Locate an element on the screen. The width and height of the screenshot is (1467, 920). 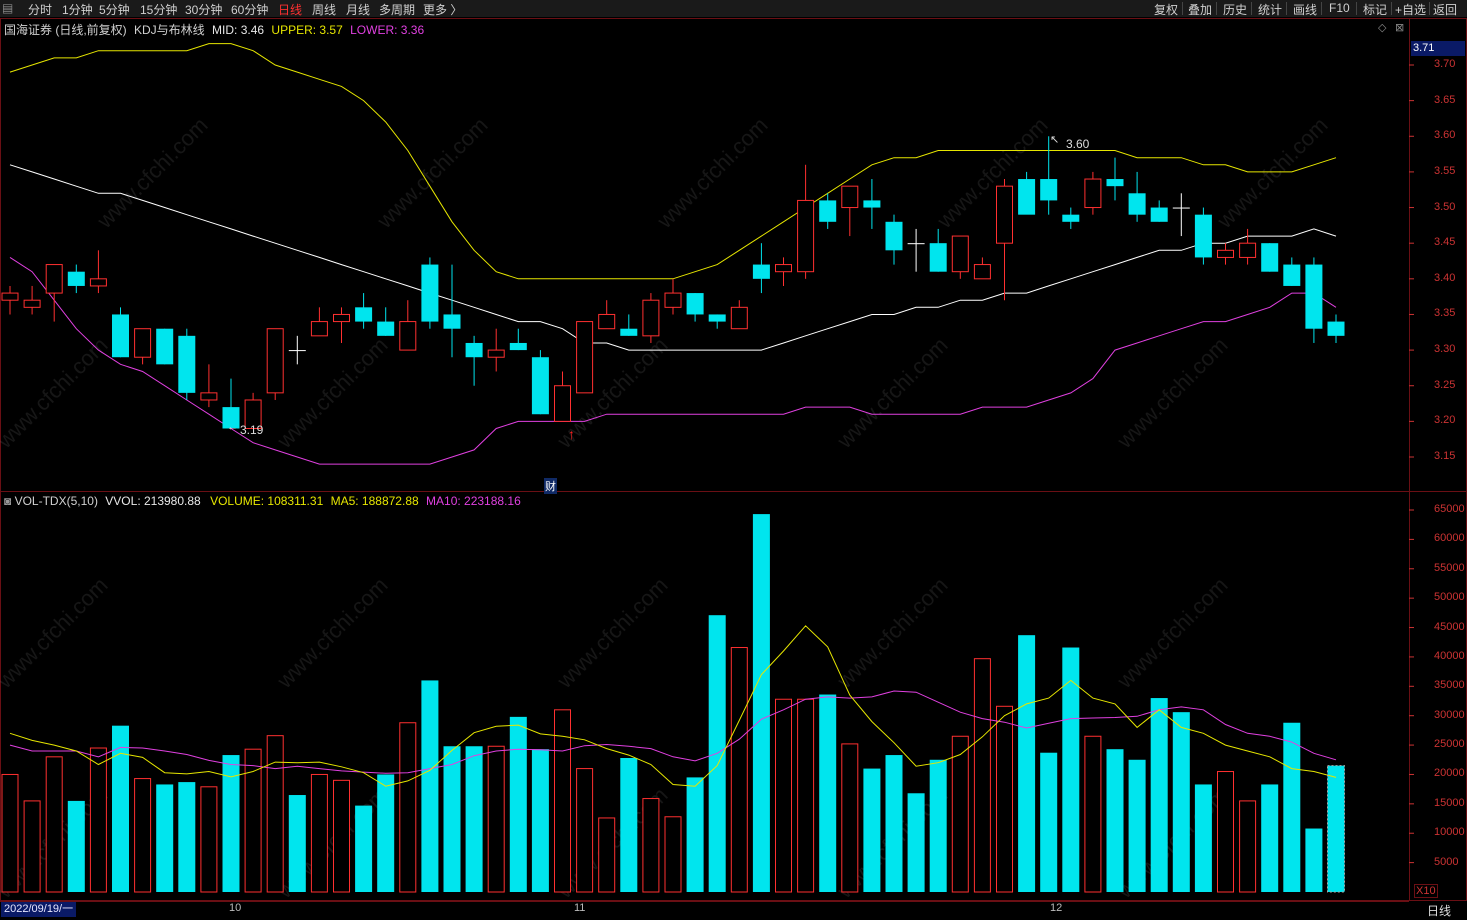
finance-marker: 财 is located at coordinates (550, 486).